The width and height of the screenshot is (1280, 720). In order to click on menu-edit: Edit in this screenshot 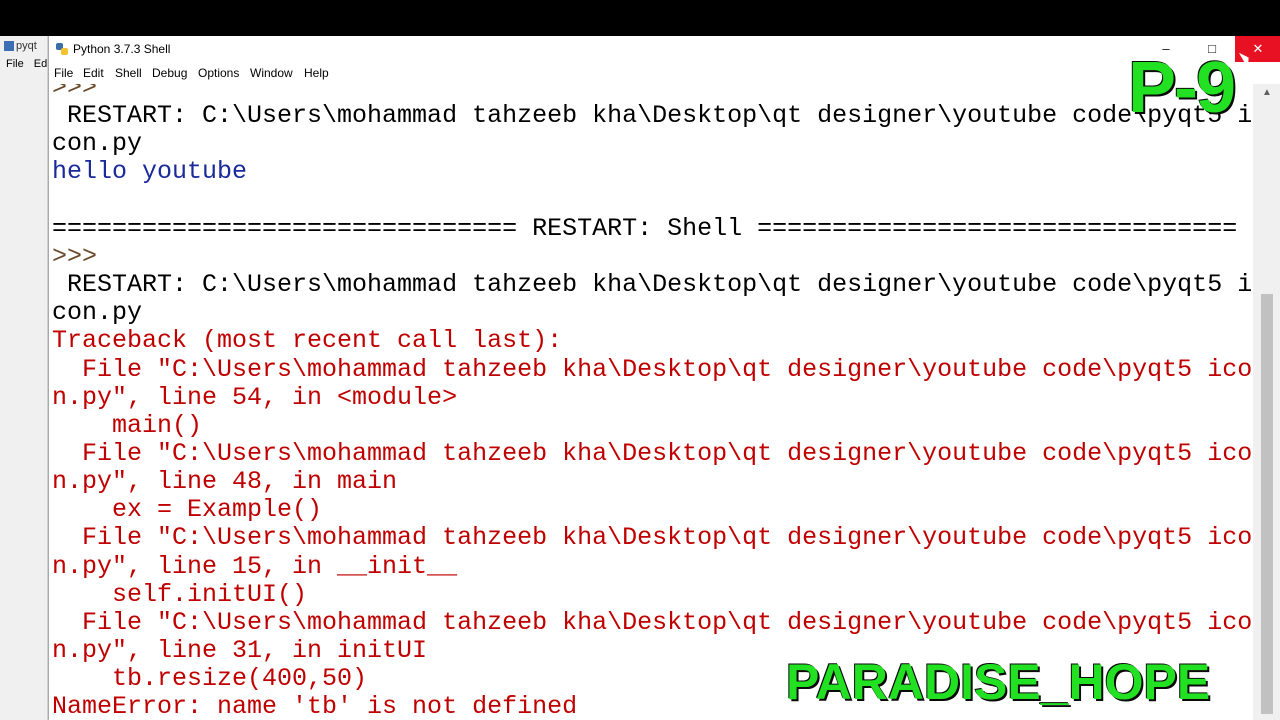, I will do `click(93, 73)`.